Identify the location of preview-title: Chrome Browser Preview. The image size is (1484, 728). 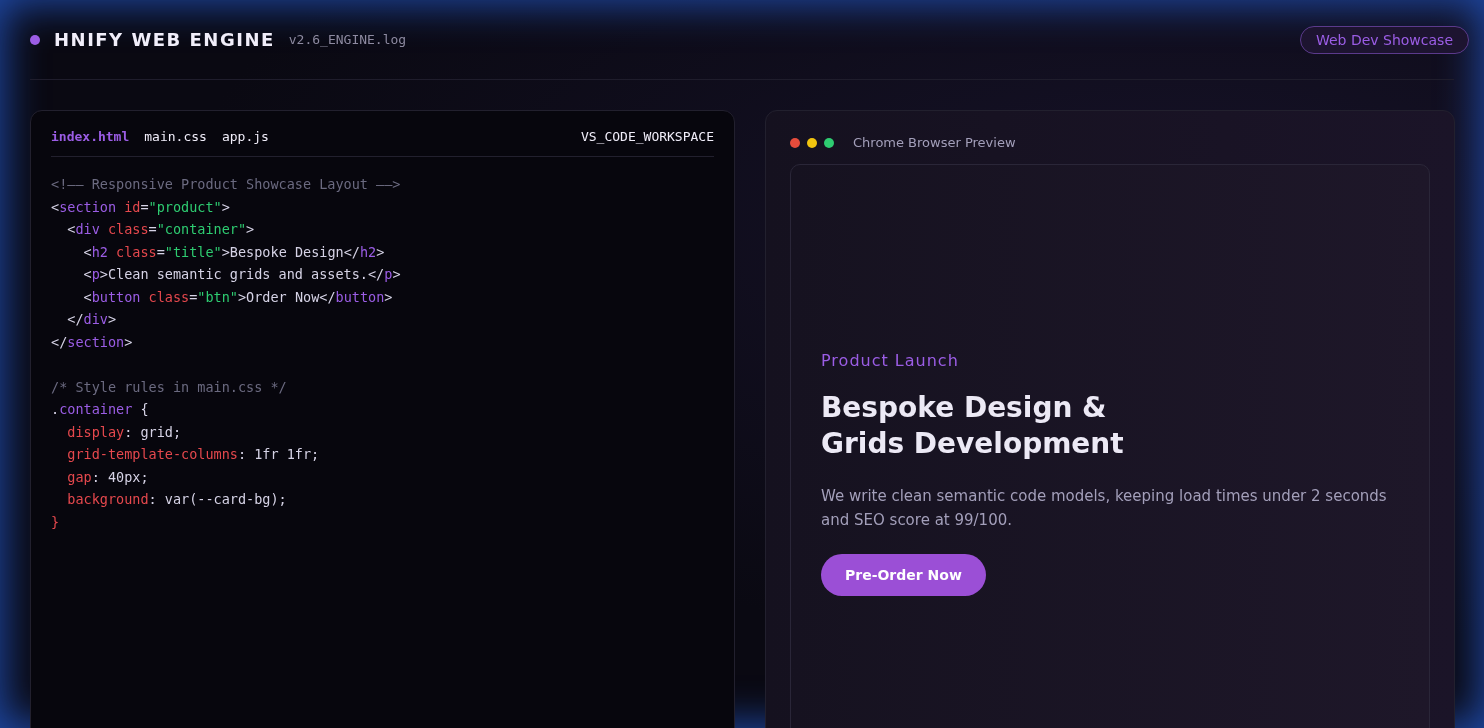
(934, 142).